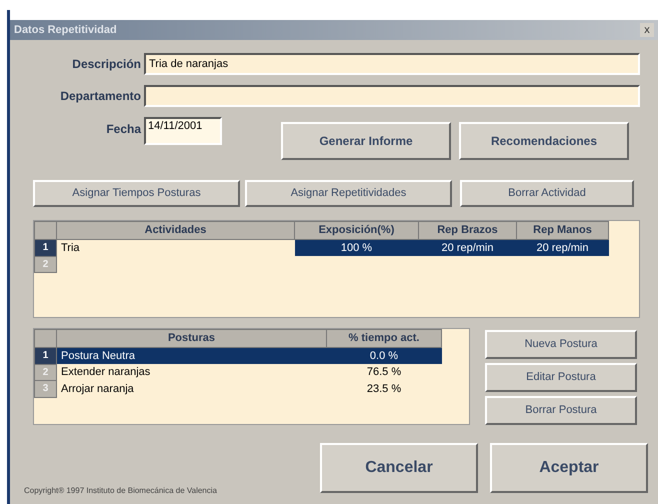 This screenshot has width=658, height=504. Describe the element at coordinates (399, 468) in the screenshot. I see `dialog-button: Cancelar` at that location.